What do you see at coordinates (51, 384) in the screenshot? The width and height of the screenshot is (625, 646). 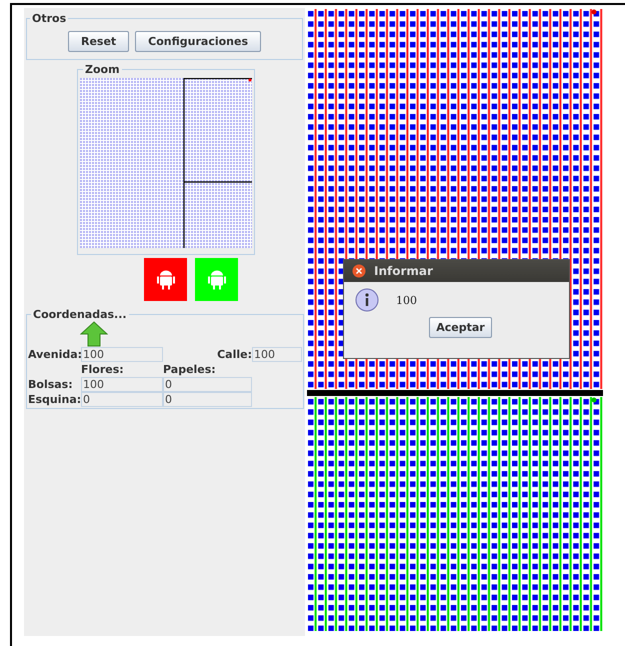 I see `row-label: Bolsas:` at bounding box center [51, 384].